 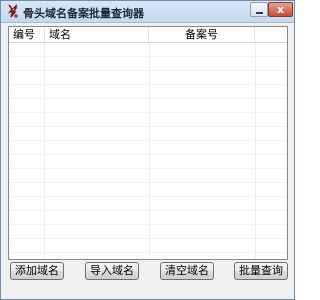 I want to click on list-header: 编号 域名 备案号, so click(x=148, y=35).